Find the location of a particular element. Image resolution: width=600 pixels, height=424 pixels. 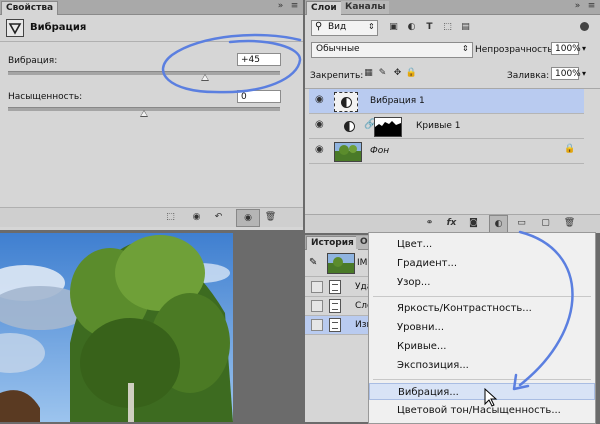

folder-icon: ▭ is located at coordinates (521, 223).